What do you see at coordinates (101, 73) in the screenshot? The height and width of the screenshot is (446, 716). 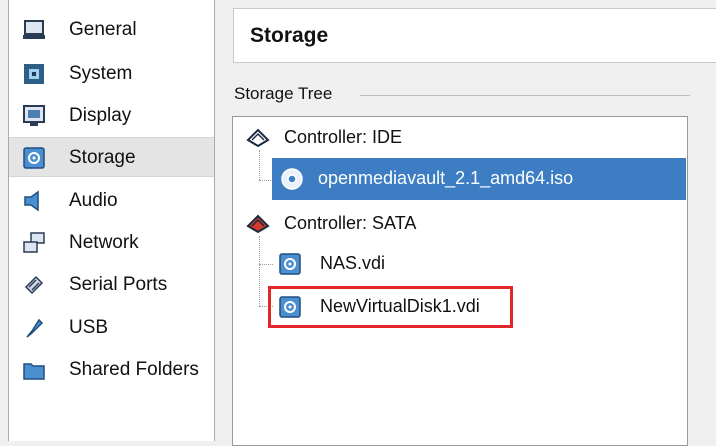 I see `sidebar-item-label: System` at bounding box center [101, 73].